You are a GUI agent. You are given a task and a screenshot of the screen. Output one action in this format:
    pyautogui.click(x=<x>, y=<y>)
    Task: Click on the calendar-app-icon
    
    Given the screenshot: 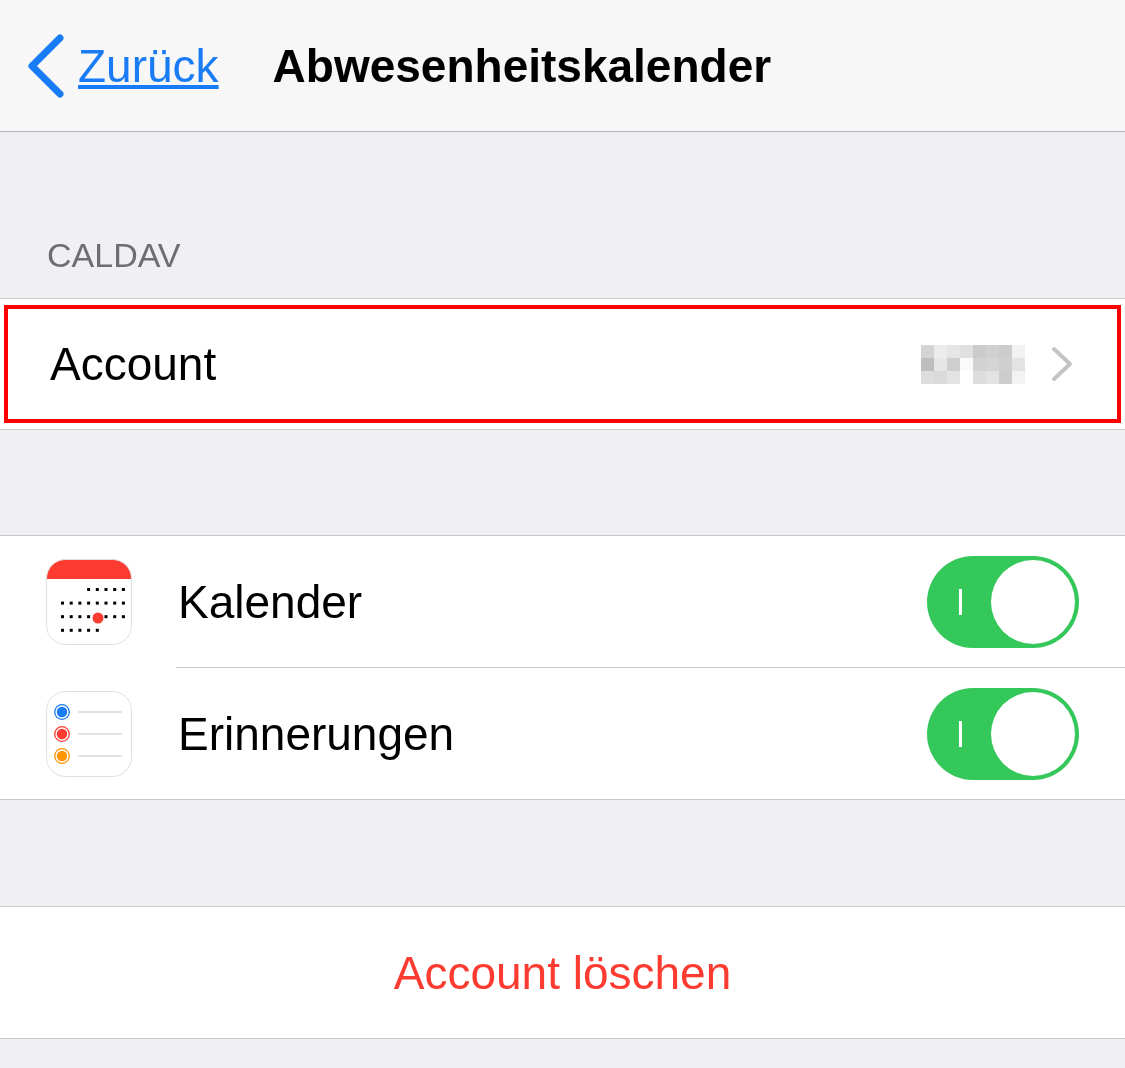 What is the action you would take?
    pyautogui.click(x=89, y=601)
    